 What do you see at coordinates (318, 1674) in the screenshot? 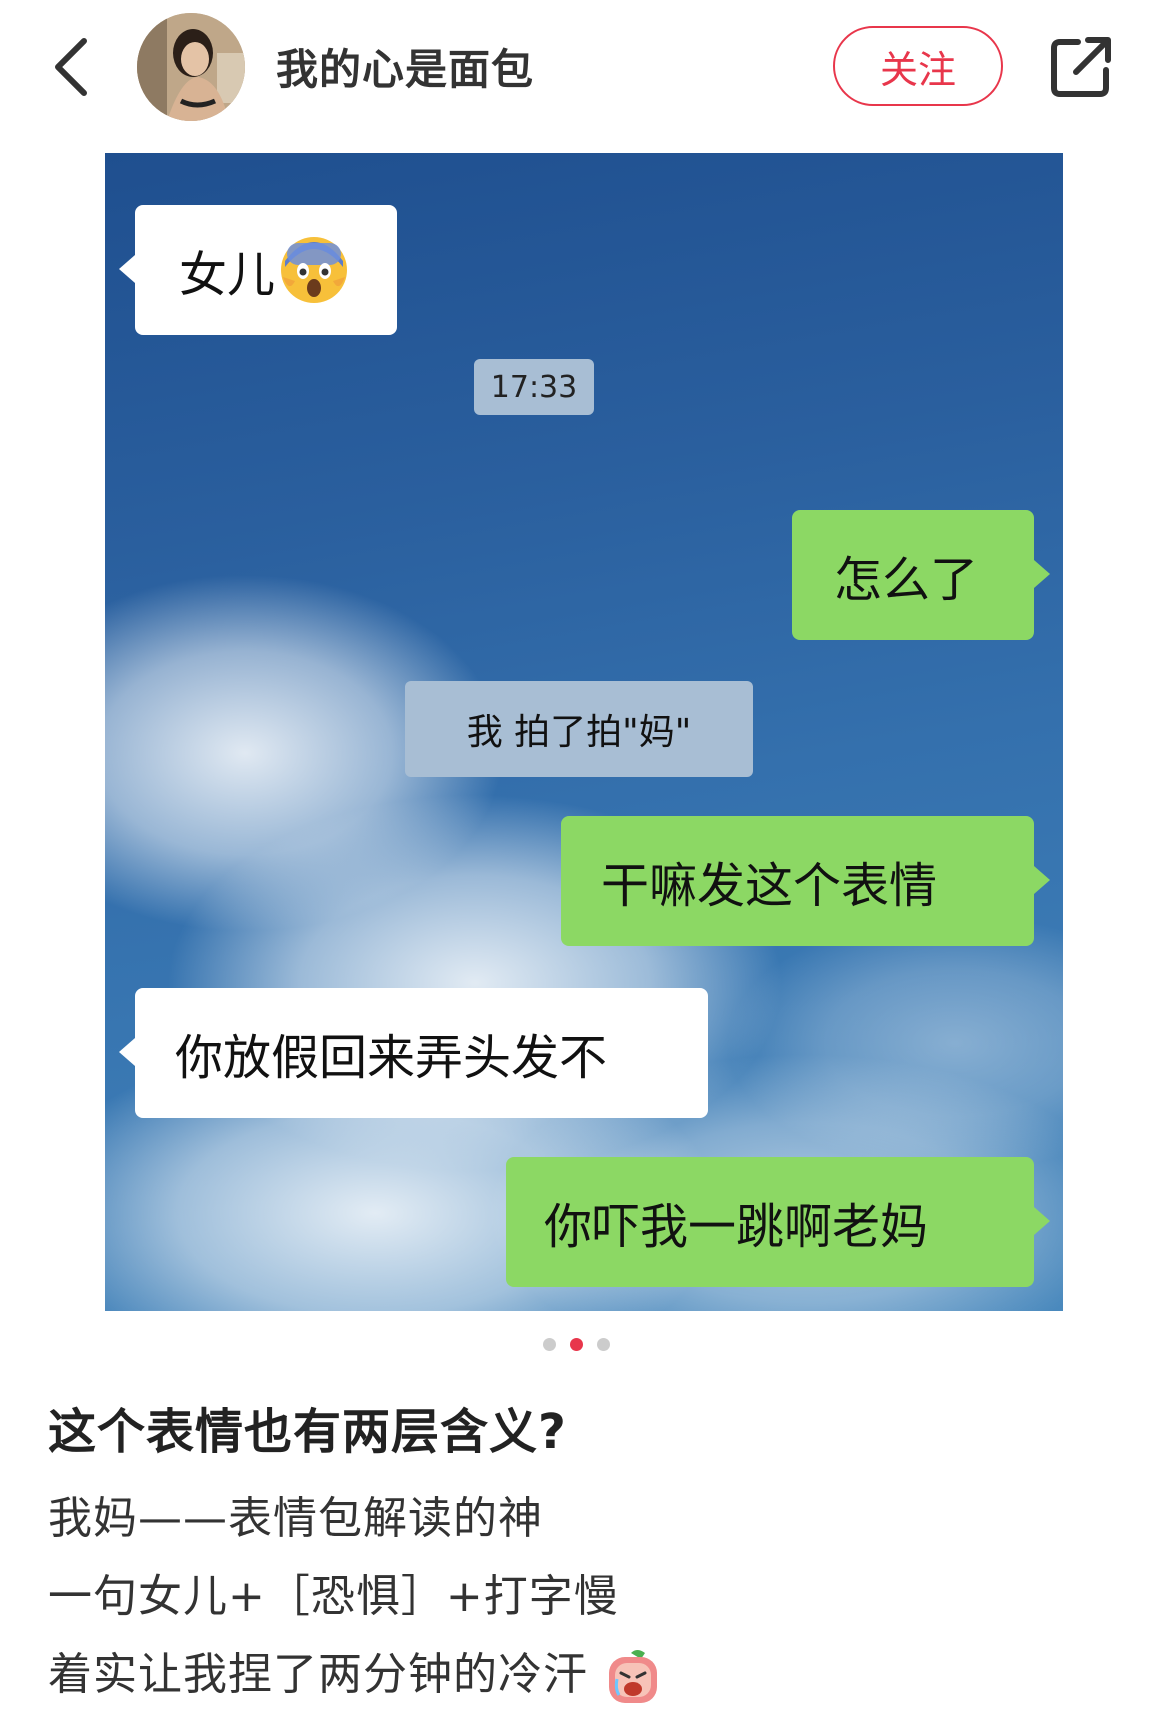
I see `post-body-text: 着实让我捏了两分钟的冷汗` at bounding box center [318, 1674].